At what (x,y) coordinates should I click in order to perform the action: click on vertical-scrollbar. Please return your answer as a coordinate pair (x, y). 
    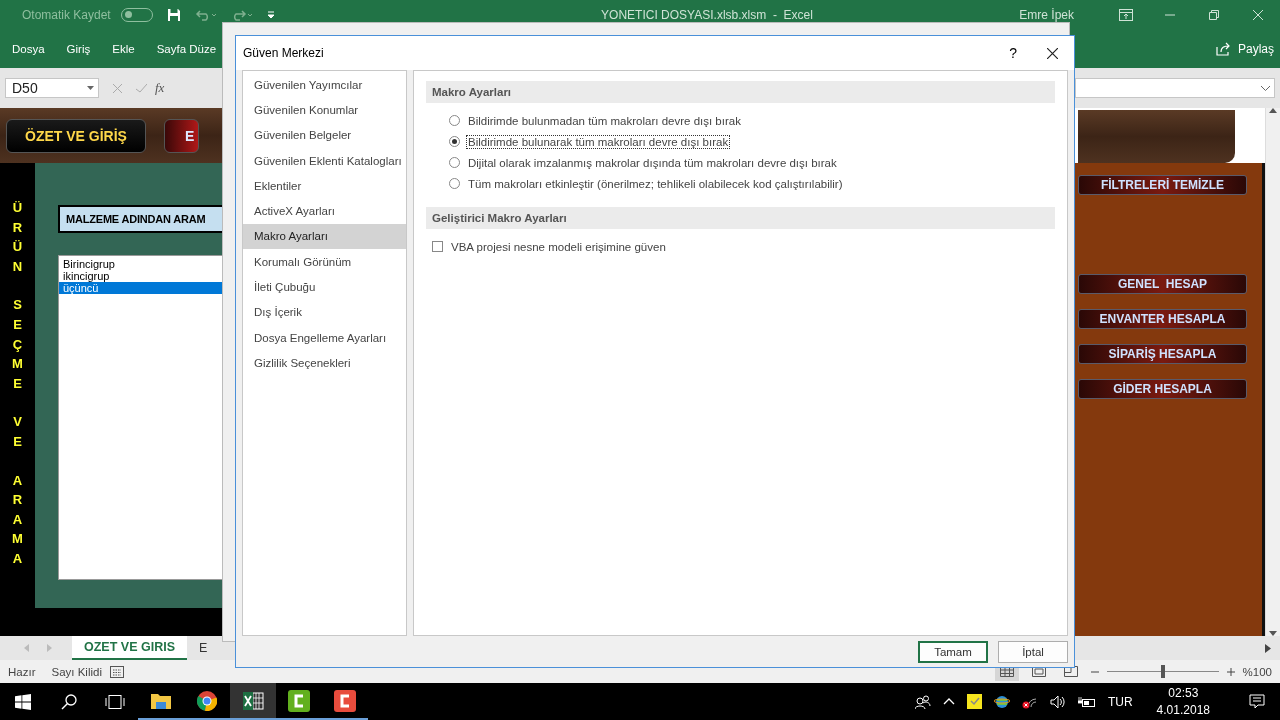
    Looking at the image, I should click on (1272, 372).